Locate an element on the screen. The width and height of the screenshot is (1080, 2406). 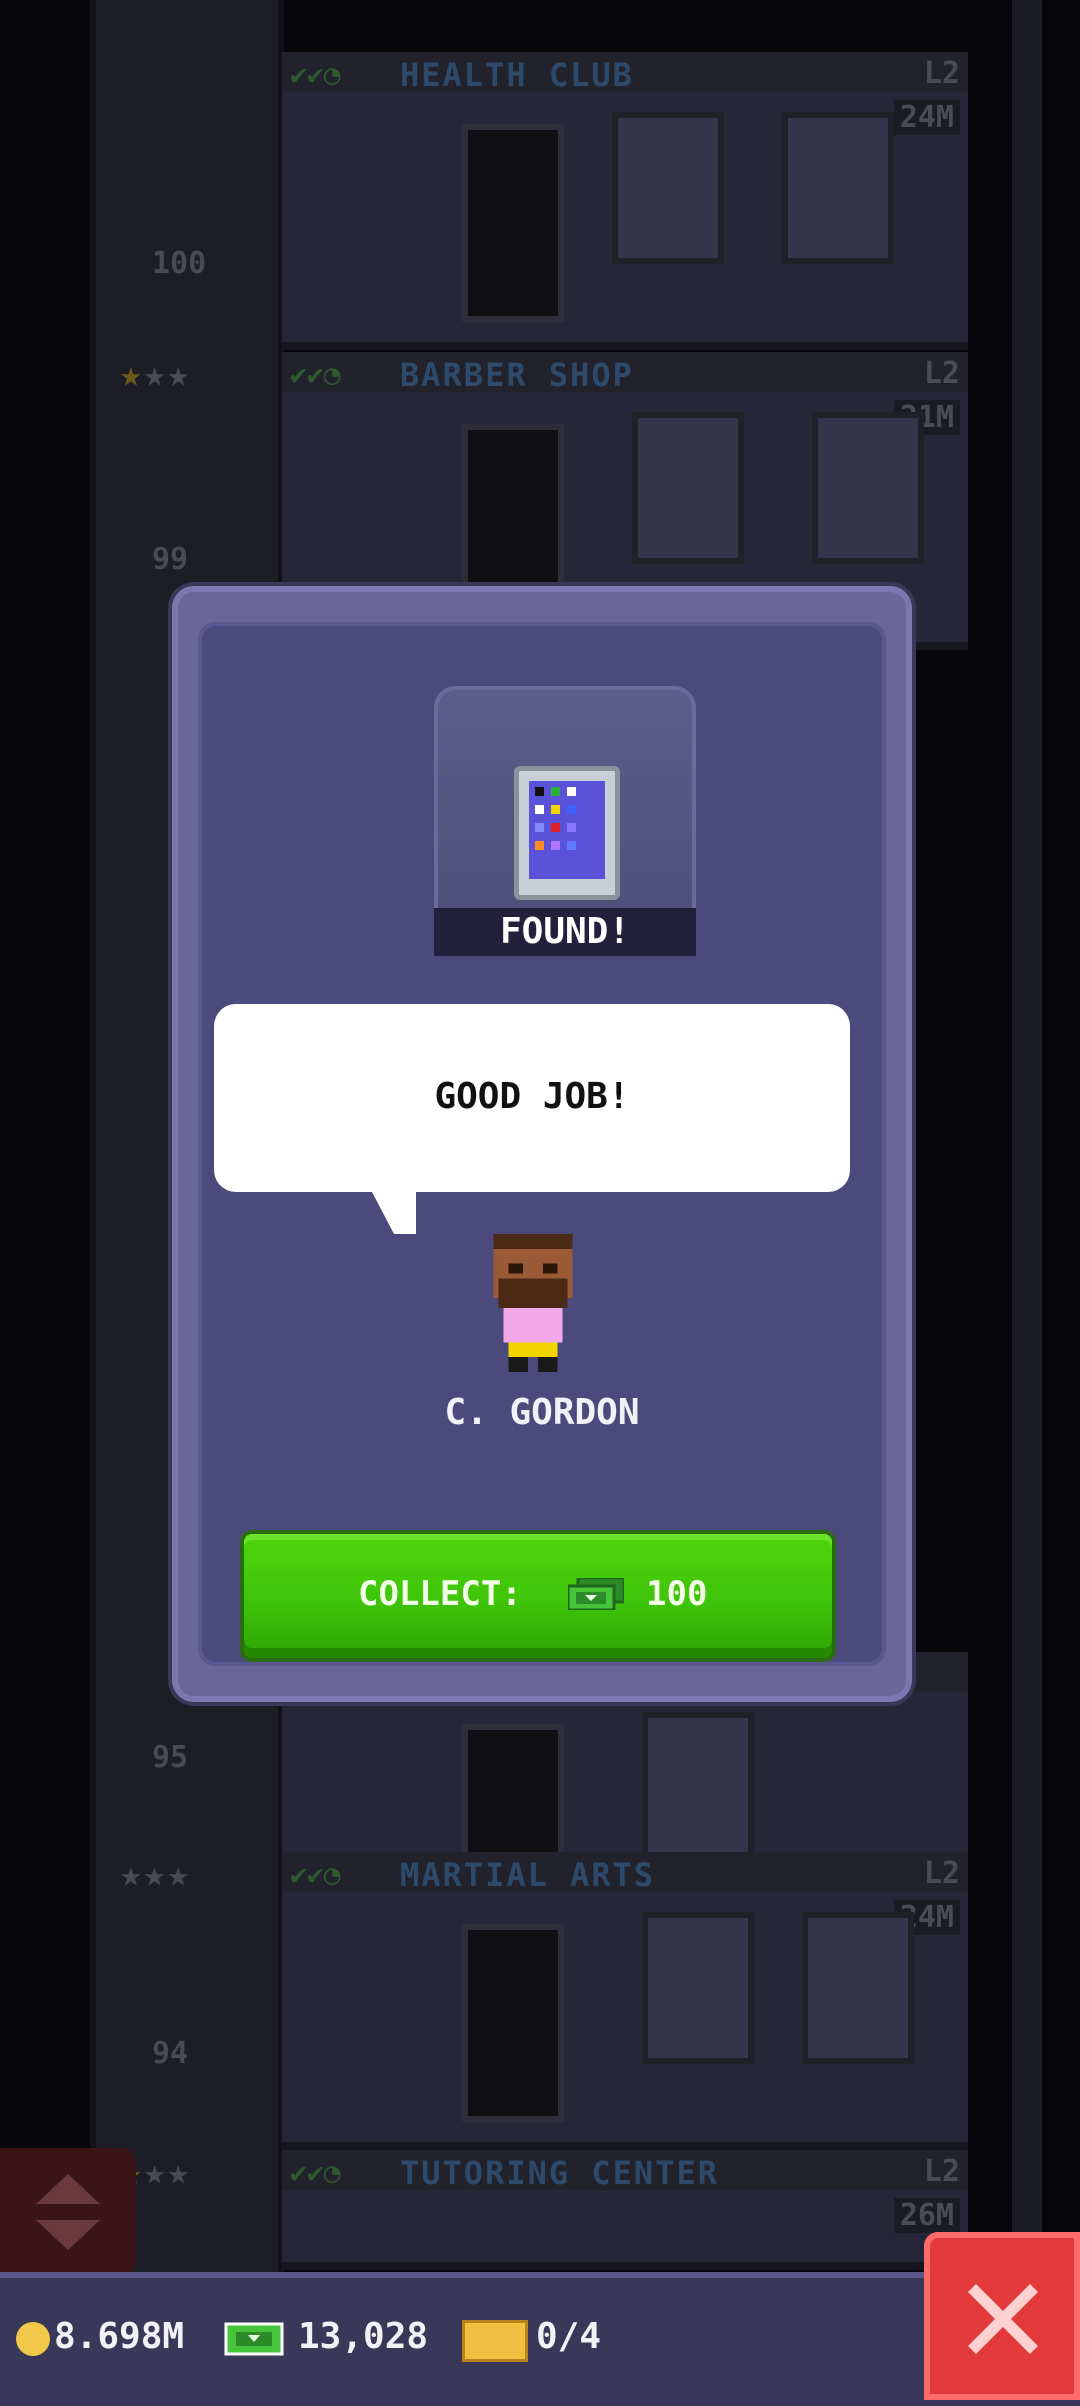
vip-ticket-icon is located at coordinates (495, 2341).